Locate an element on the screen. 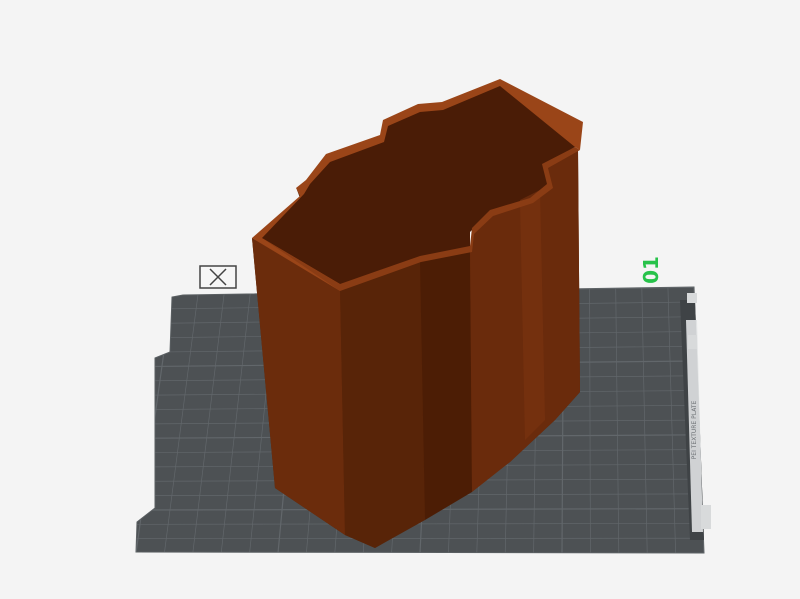  close-x-icon is located at coordinates (218, 277).